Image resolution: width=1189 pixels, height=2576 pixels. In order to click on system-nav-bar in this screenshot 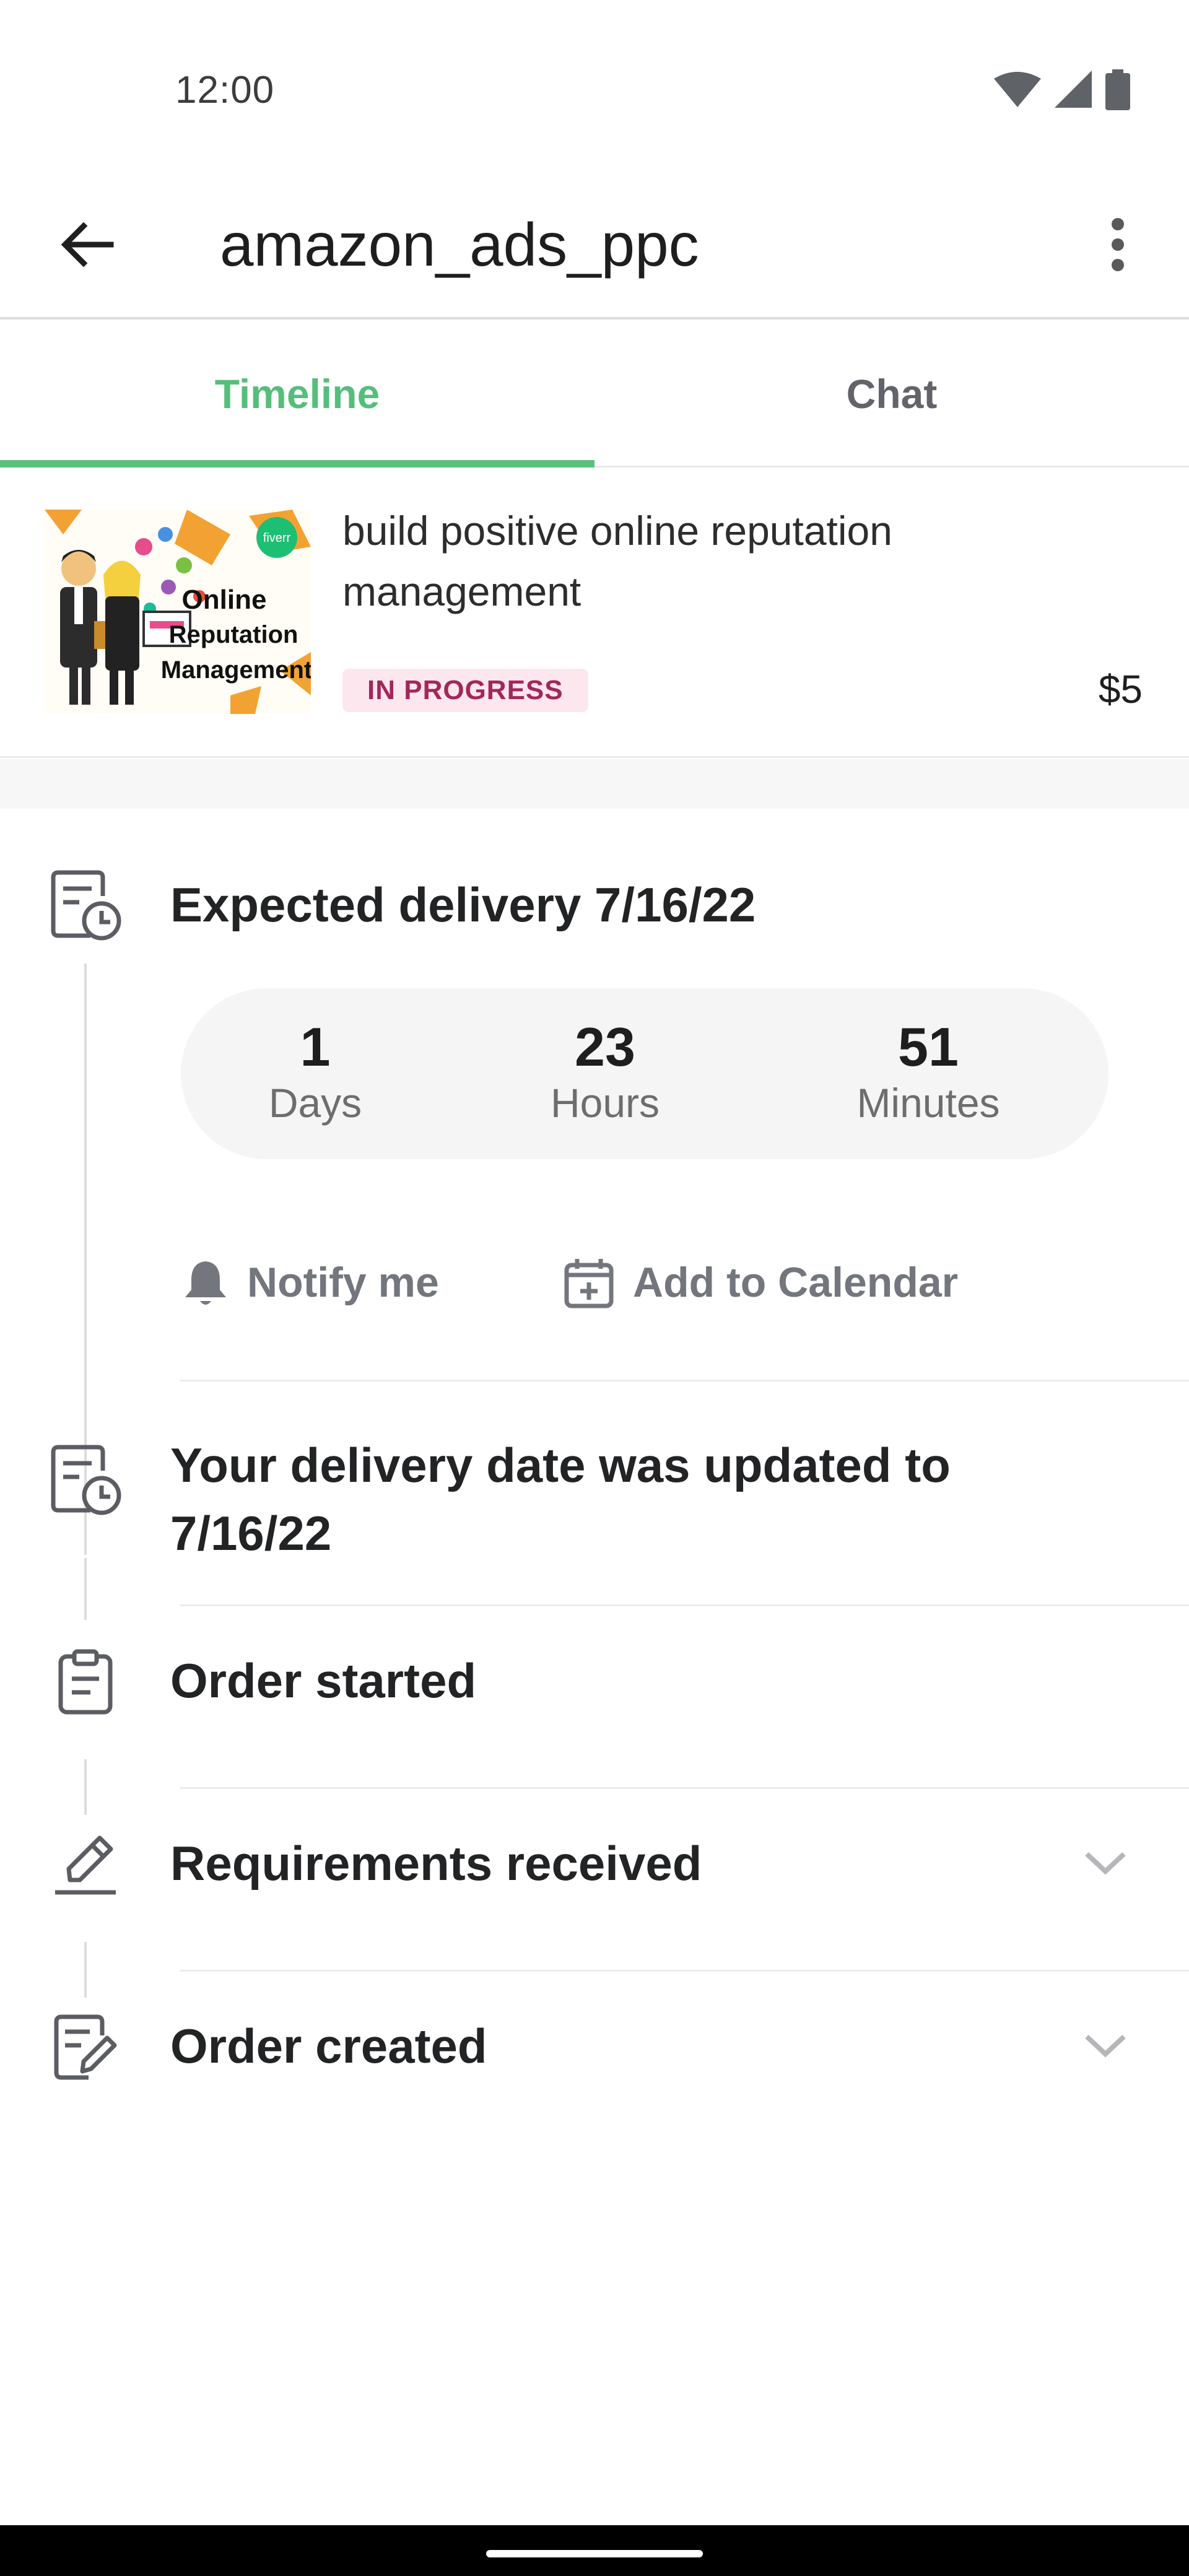, I will do `click(594, 2550)`.